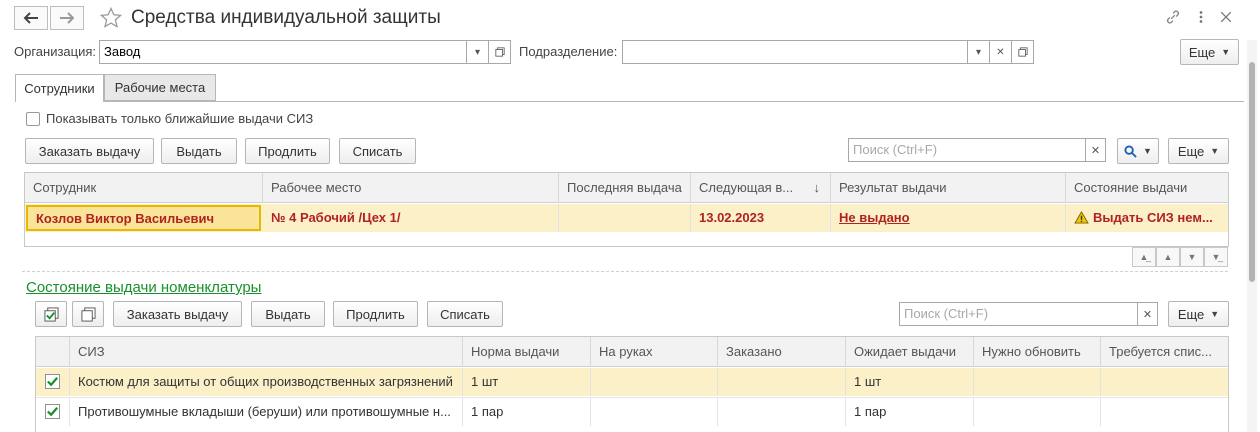 This screenshot has width=1260, height=432. What do you see at coordinates (1023, 52) in the screenshot?
I see `subdivision-open-button` at bounding box center [1023, 52].